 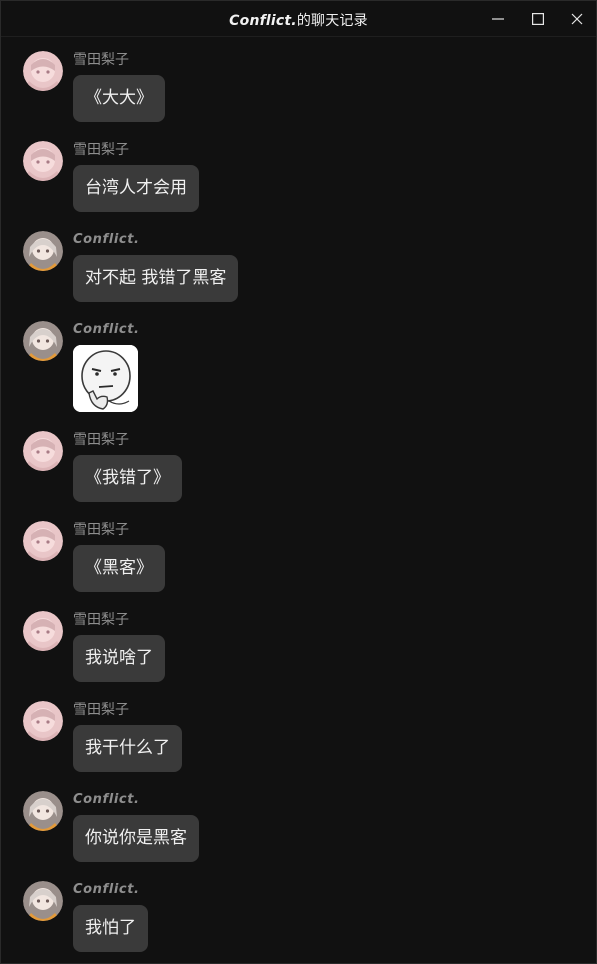 What do you see at coordinates (110, 928) in the screenshot?
I see `message-bubble: 我怕了` at bounding box center [110, 928].